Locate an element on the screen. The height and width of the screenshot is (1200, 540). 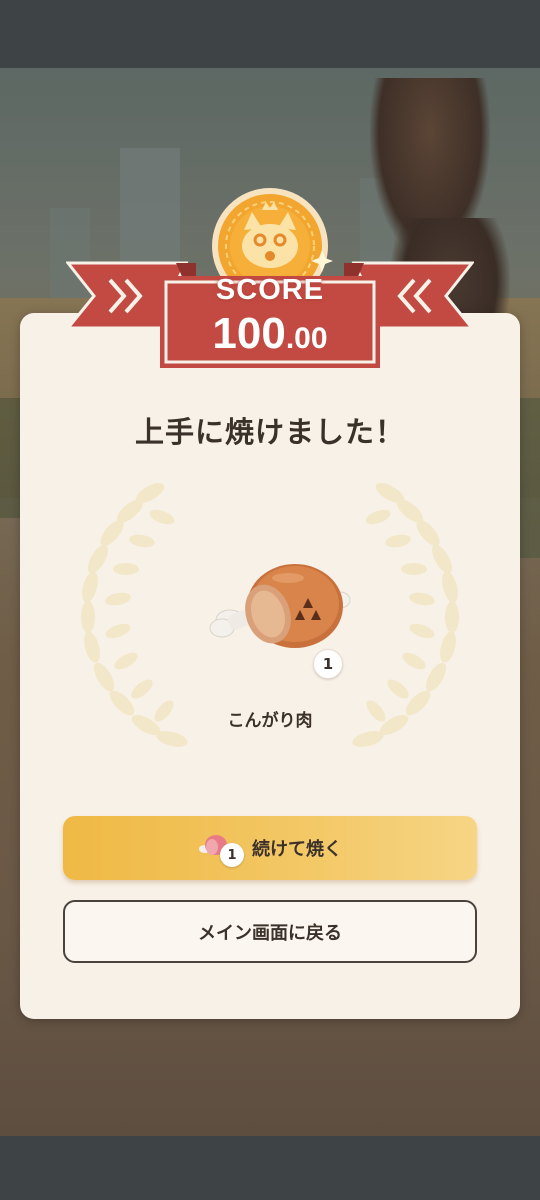
result-title: 上手に焼けました！ is located at coordinates (269, 432).